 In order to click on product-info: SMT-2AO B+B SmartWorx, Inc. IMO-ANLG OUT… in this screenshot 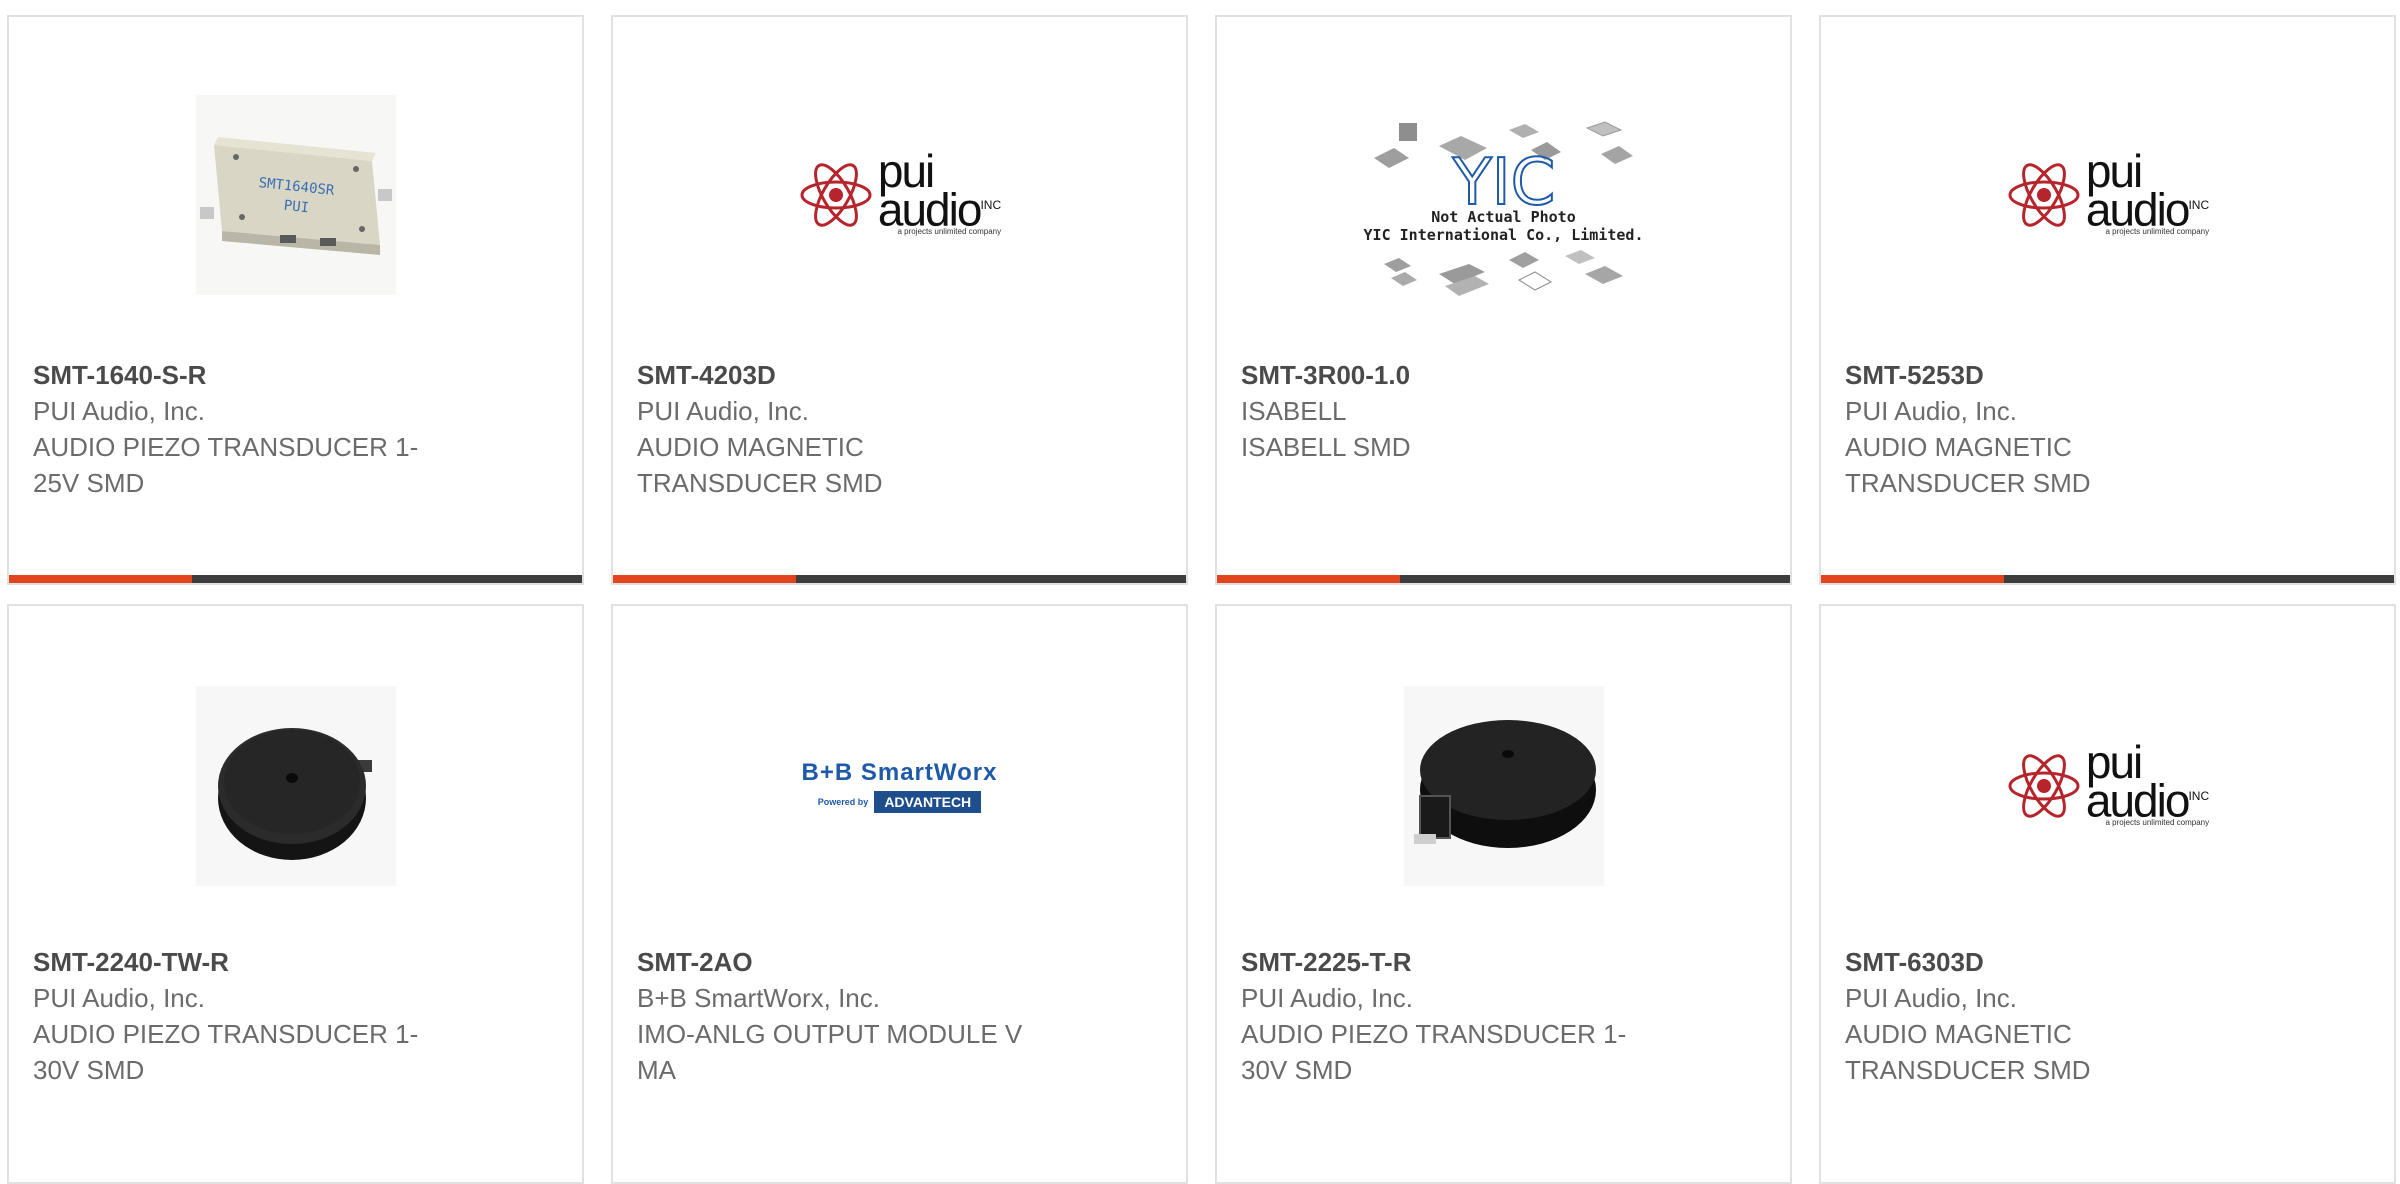, I will do `click(871, 1016)`.